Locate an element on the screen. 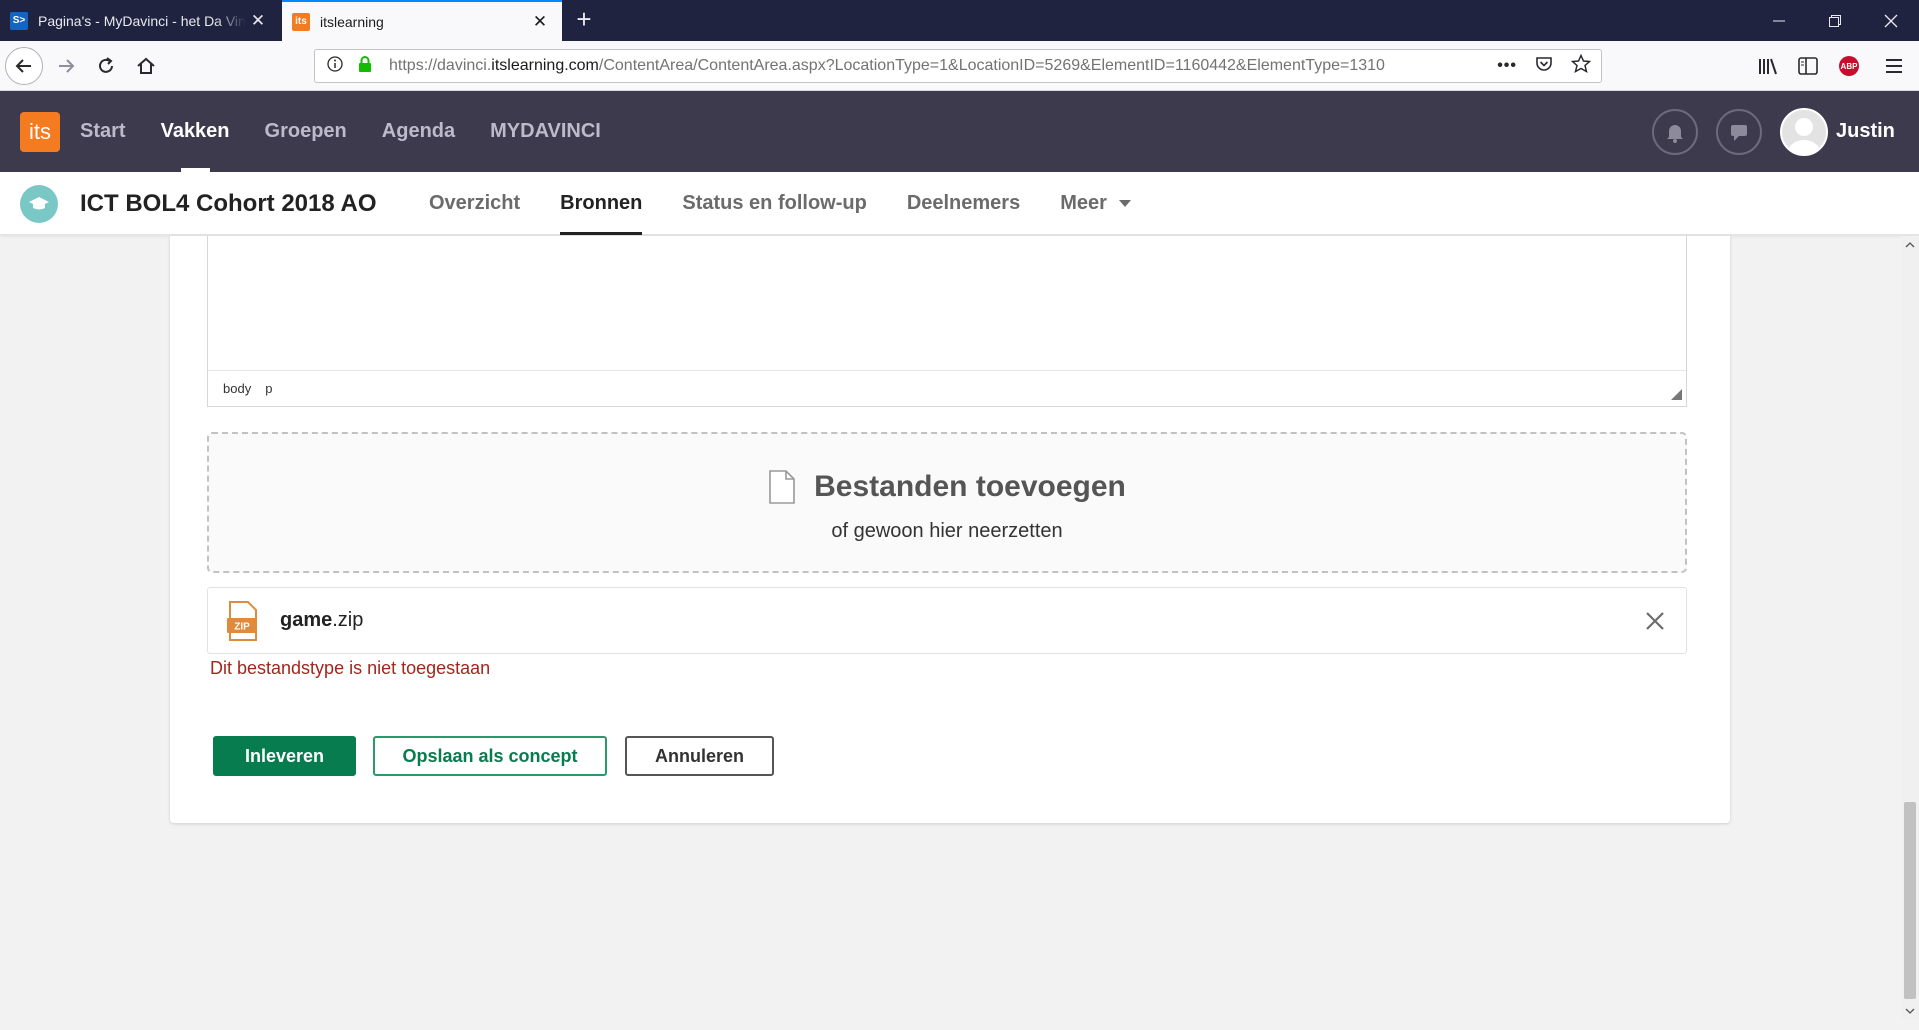 This screenshot has height=1030, width=1919. cancel-button: Annuleren is located at coordinates (699, 756).